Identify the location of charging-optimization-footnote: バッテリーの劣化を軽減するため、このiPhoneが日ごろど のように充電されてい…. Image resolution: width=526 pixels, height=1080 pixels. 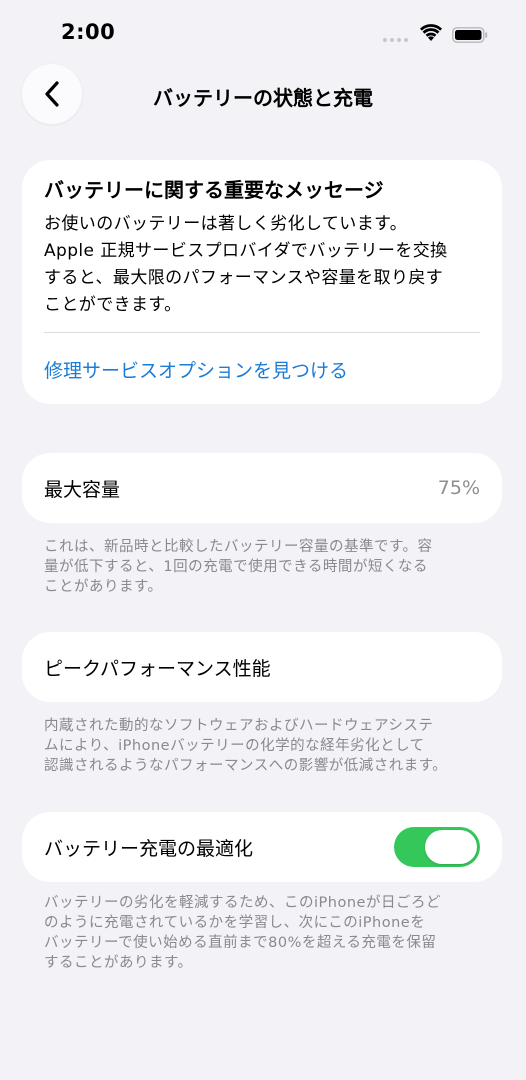
(264, 933).